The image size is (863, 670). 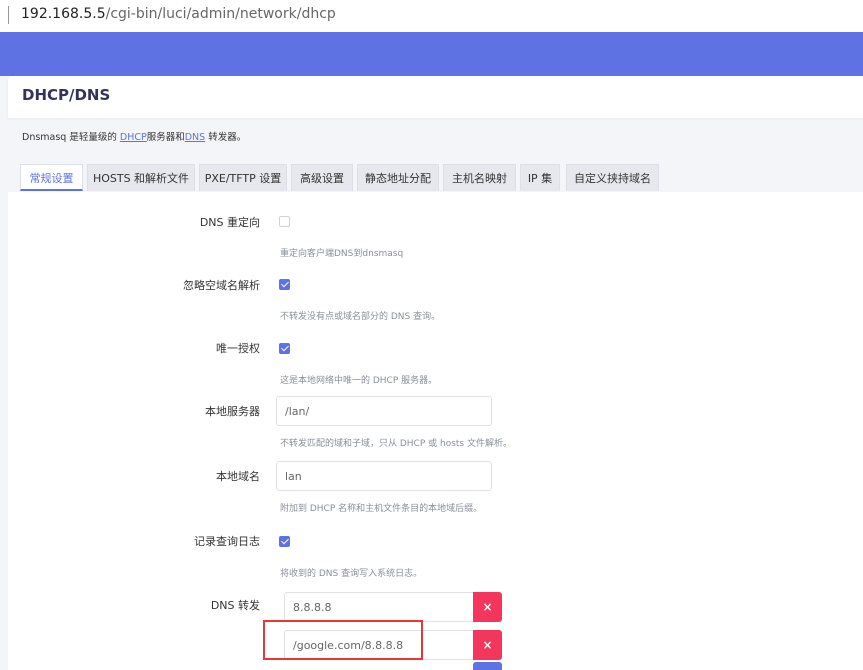 I want to click on local-server-label: 本地服务器, so click(x=232, y=411).